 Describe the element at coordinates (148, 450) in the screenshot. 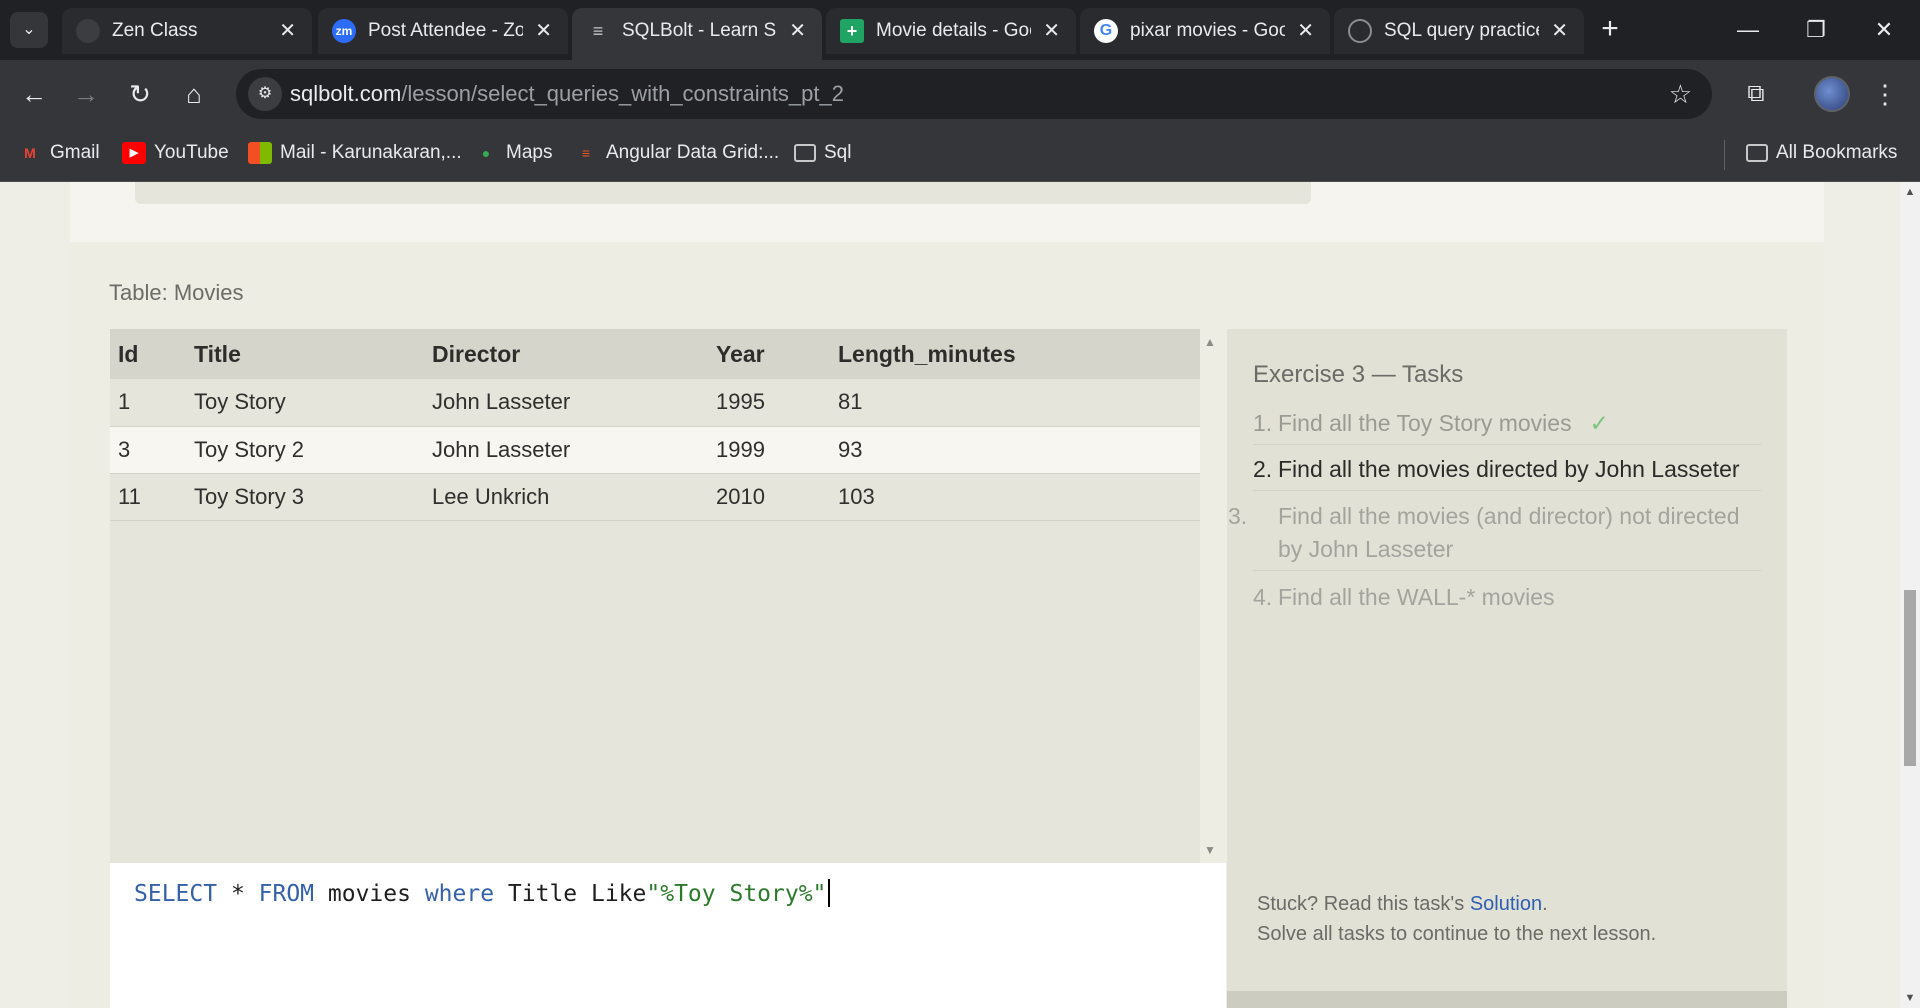

I see `table-cell: 3` at that location.